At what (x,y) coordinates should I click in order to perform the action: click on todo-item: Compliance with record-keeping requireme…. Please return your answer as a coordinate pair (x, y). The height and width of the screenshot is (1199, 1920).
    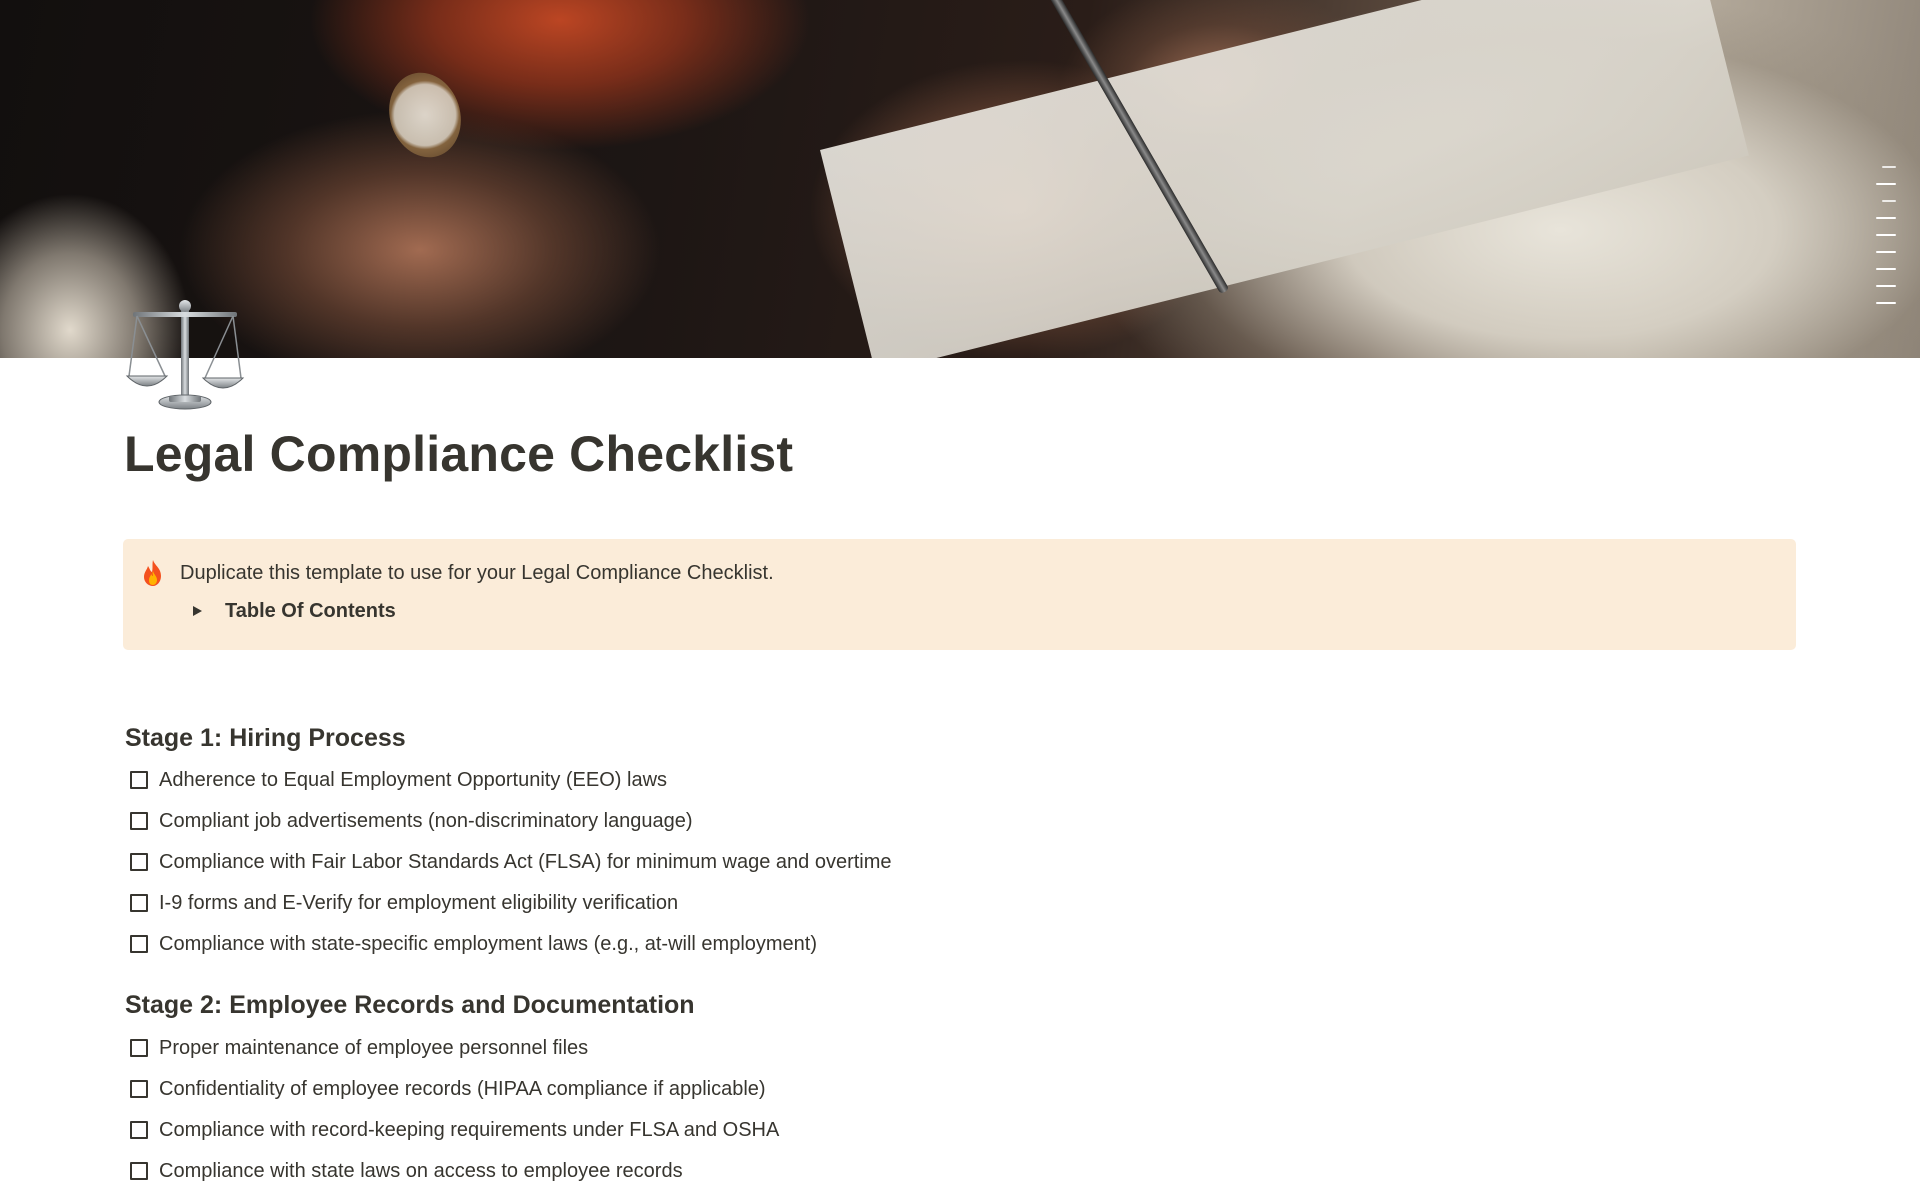
    Looking at the image, I should click on (451, 1130).